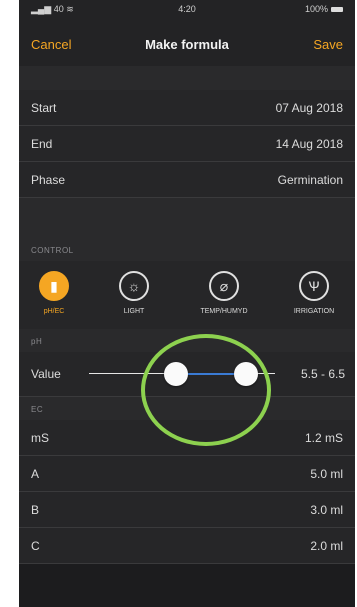 Image resolution: width=357 pixels, height=607 pixels. I want to click on end-row: End 14 Aug 2018, so click(187, 144).